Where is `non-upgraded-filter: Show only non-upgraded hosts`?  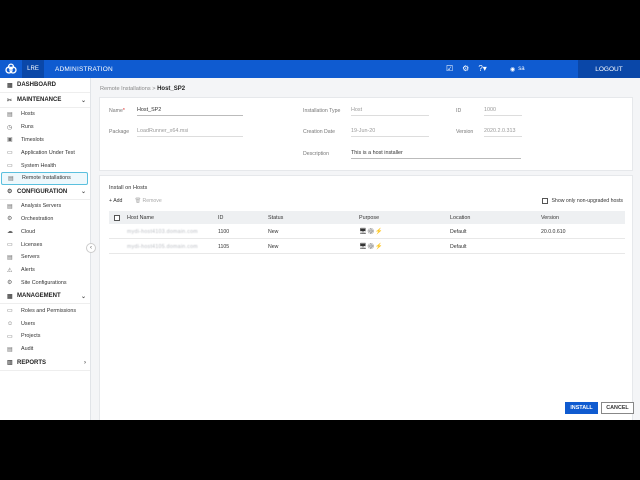 non-upgraded-filter: Show only non-upgraded hosts is located at coordinates (582, 201).